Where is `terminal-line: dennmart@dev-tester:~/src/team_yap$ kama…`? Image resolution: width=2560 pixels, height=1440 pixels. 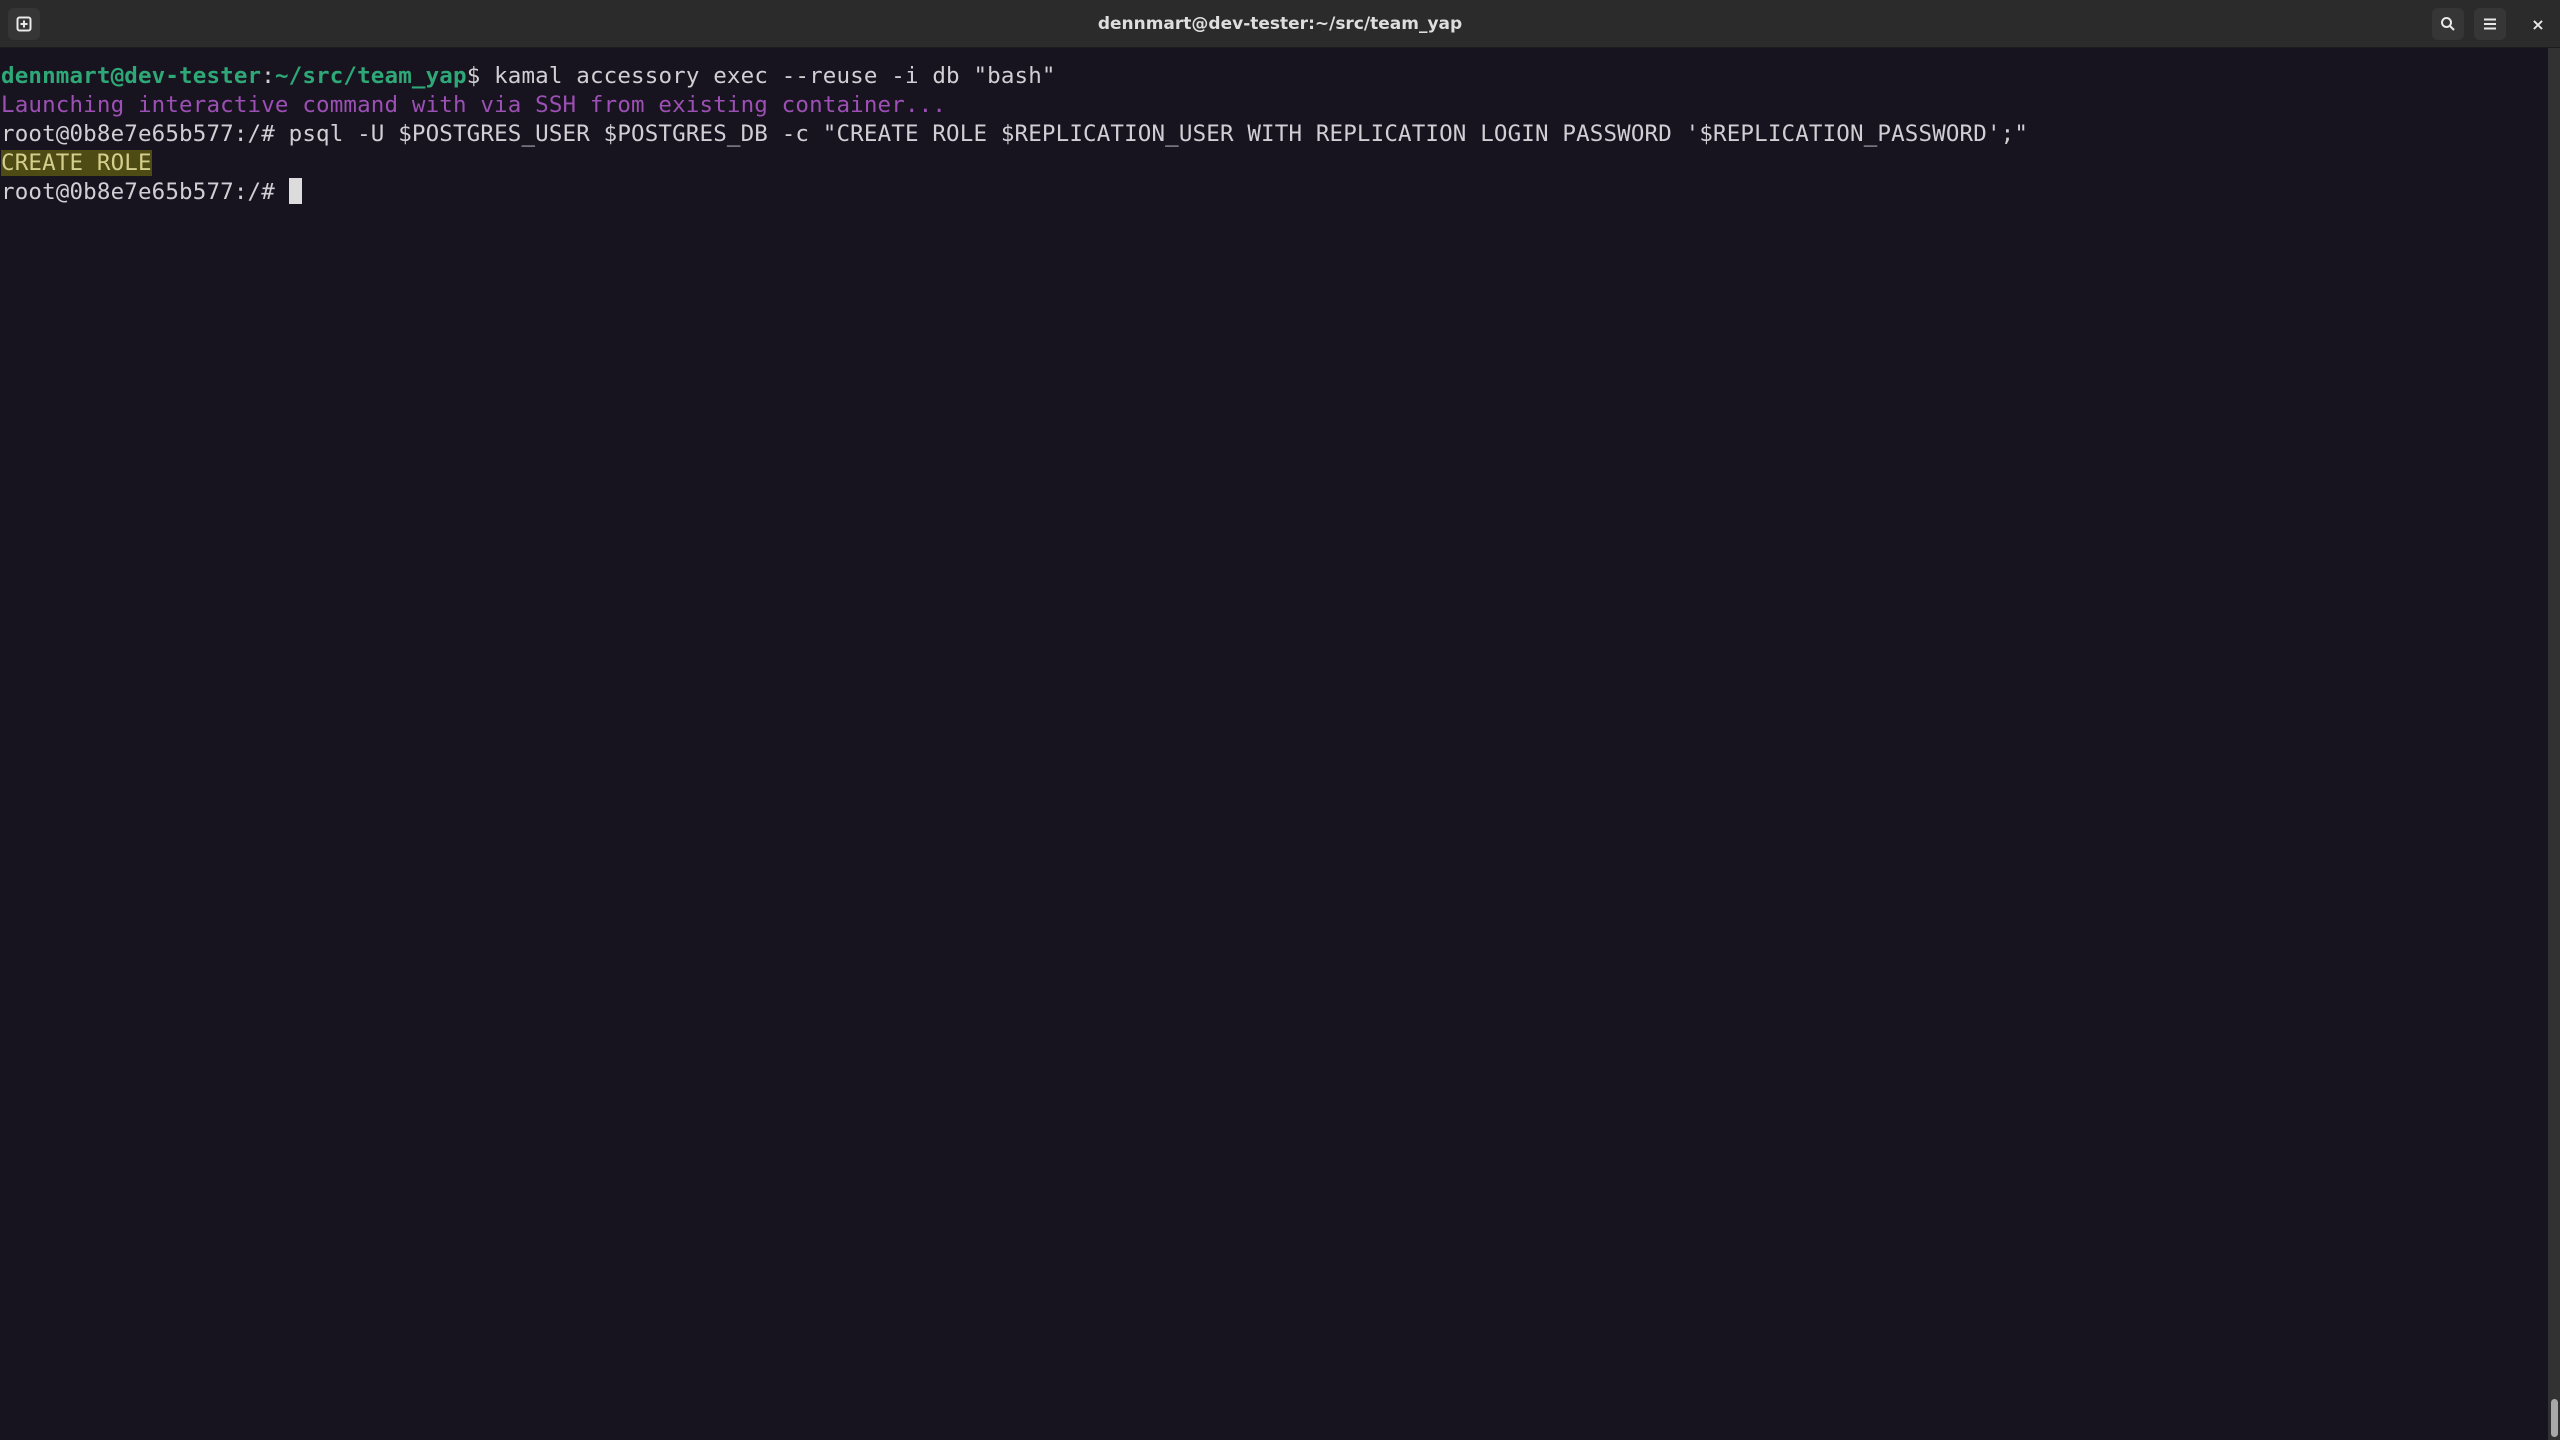
terminal-line: dennmart@dev-tester:~/src/team_yap$ kama… is located at coordinates (528, 76).